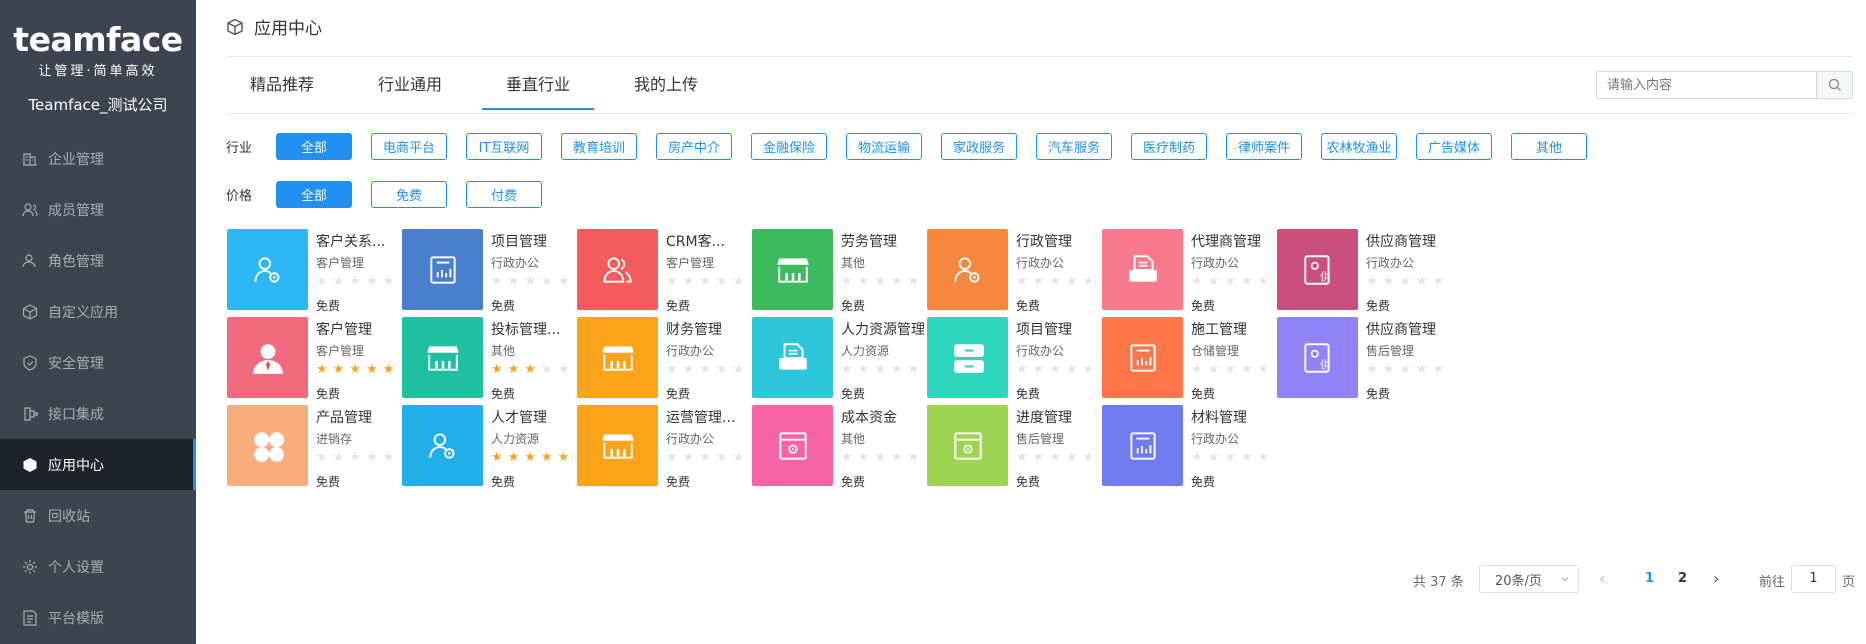  What do you see at coordinates (538, 85) in the screenshot?
I see `tab-3: 垂直行业` at bounding box center [538, 85].